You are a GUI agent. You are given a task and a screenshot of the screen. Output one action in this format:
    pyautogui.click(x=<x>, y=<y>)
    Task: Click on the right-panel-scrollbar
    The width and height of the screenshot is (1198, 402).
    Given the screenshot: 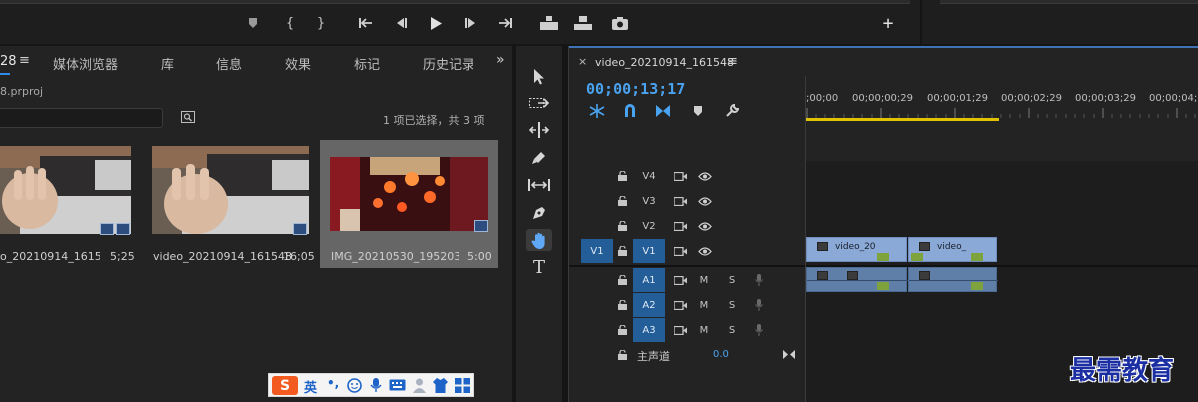 What is the action you would take?
    pyautogui.click(x=1069, y=2)
    